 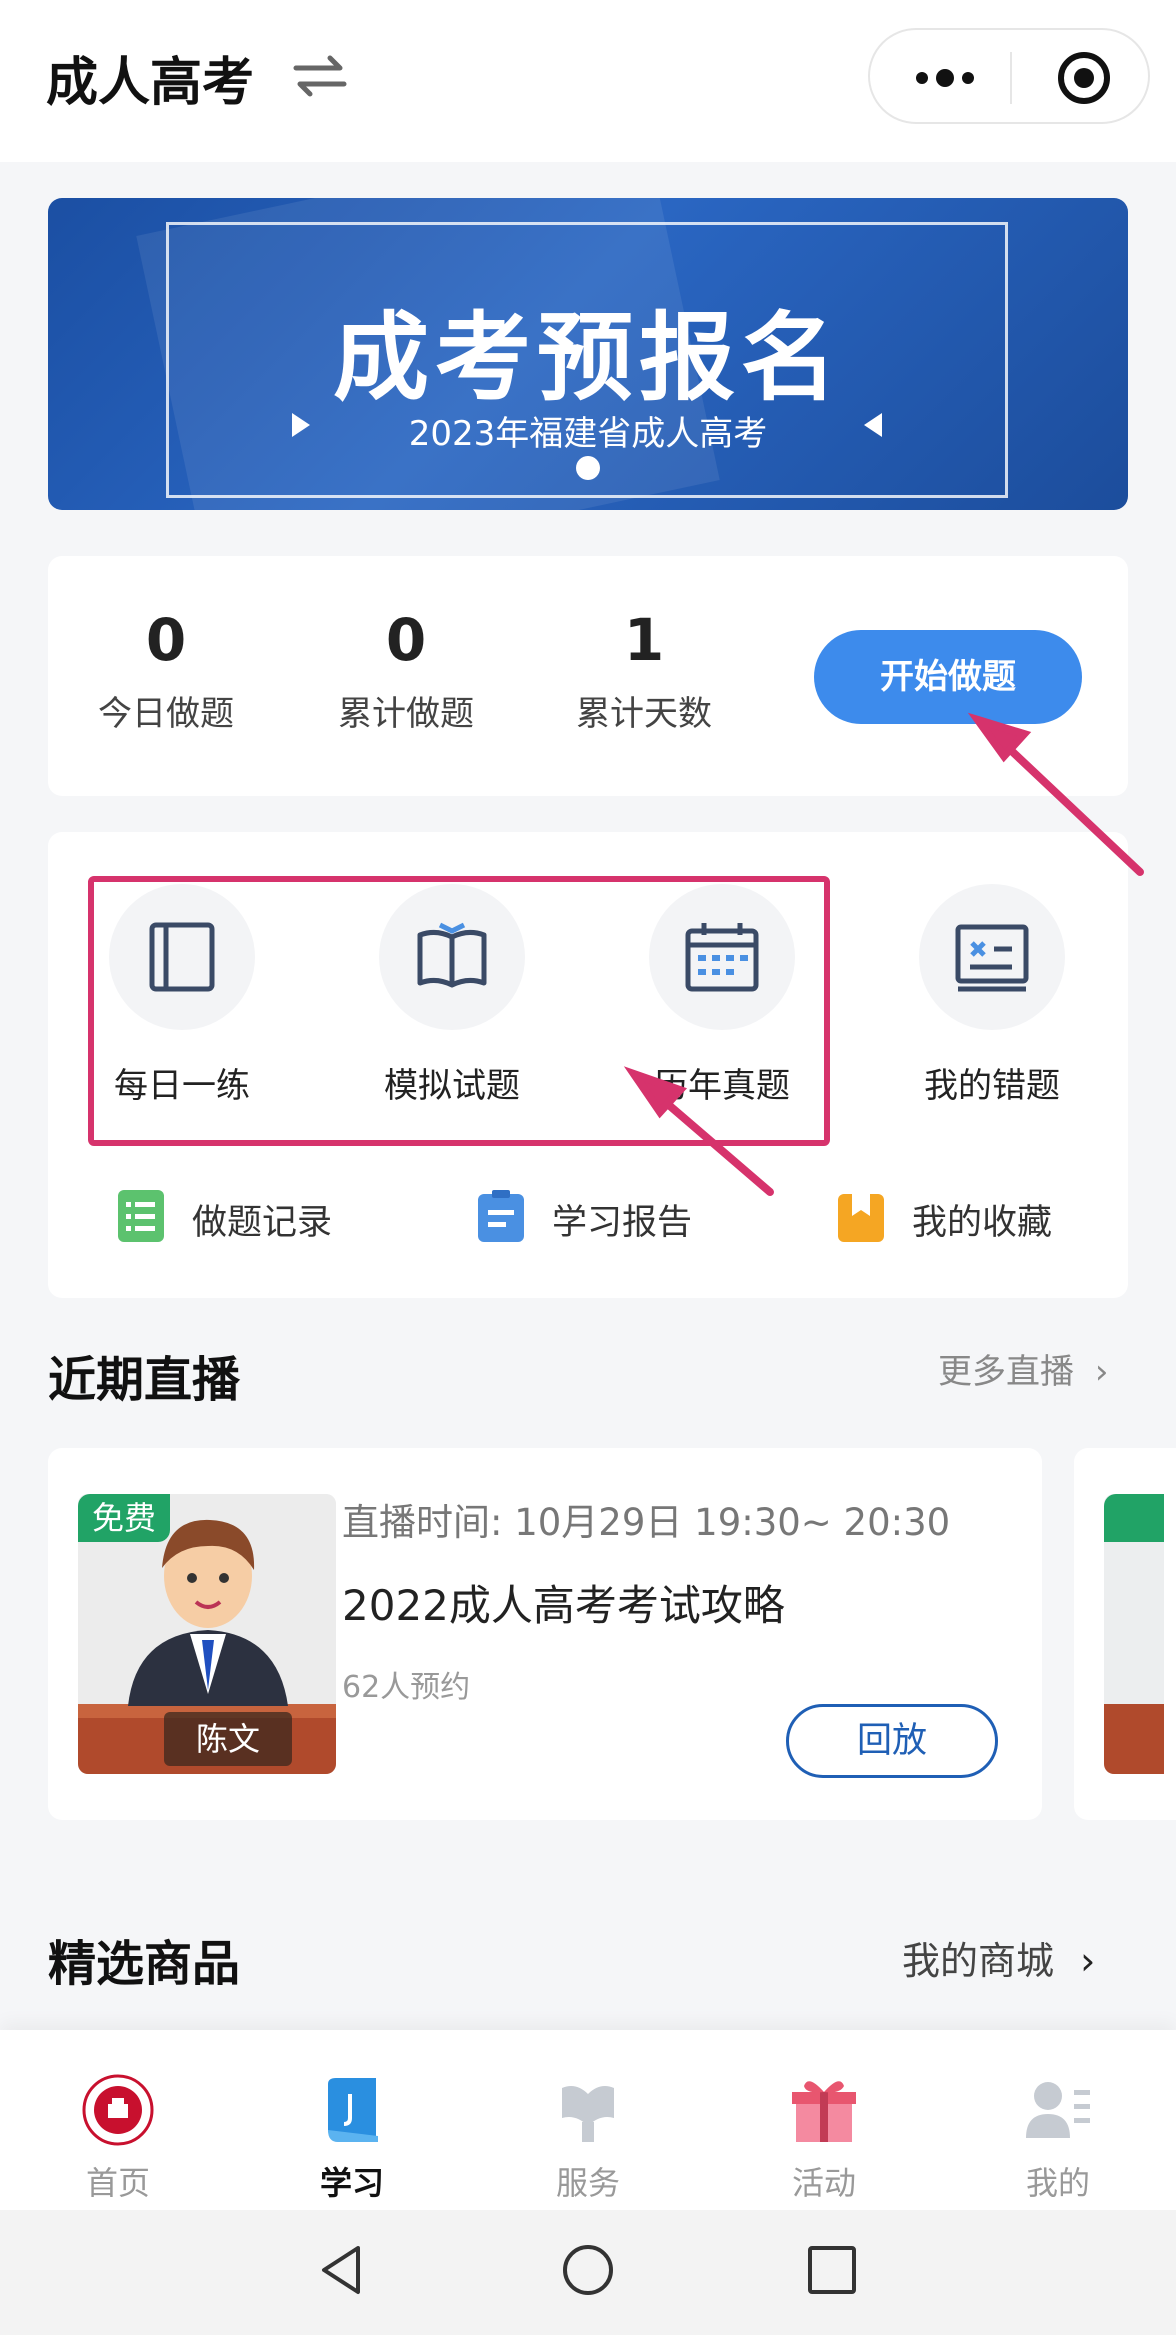 What do you see at coordinates (207, 1634) in the screenshot?
I see `teacher-thumbnail: 免费 陈文` at bounding box center [207, 1634].